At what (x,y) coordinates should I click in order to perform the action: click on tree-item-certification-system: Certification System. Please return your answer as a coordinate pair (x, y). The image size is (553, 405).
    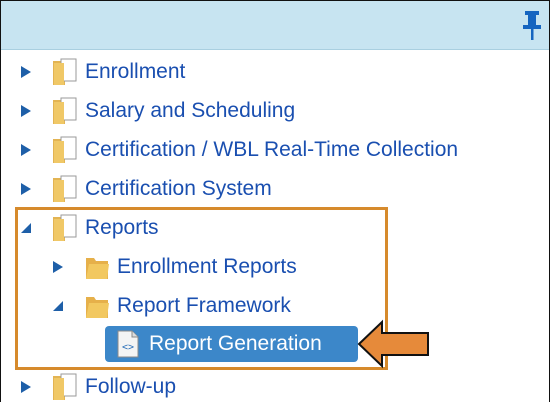
    Looking at the image, I should click on (144, 189).